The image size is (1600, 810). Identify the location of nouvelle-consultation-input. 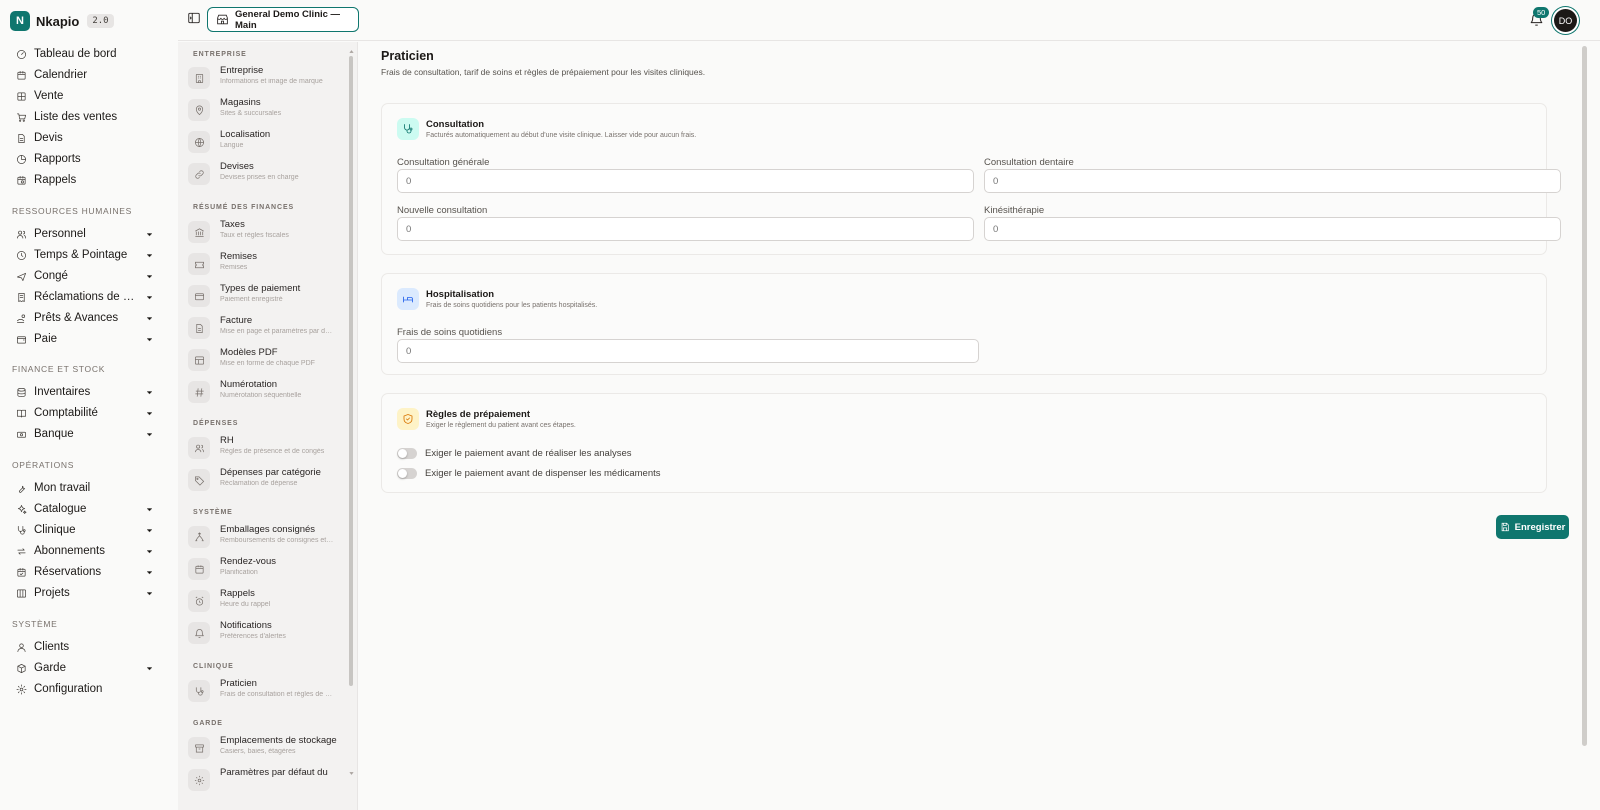
(685, 229).